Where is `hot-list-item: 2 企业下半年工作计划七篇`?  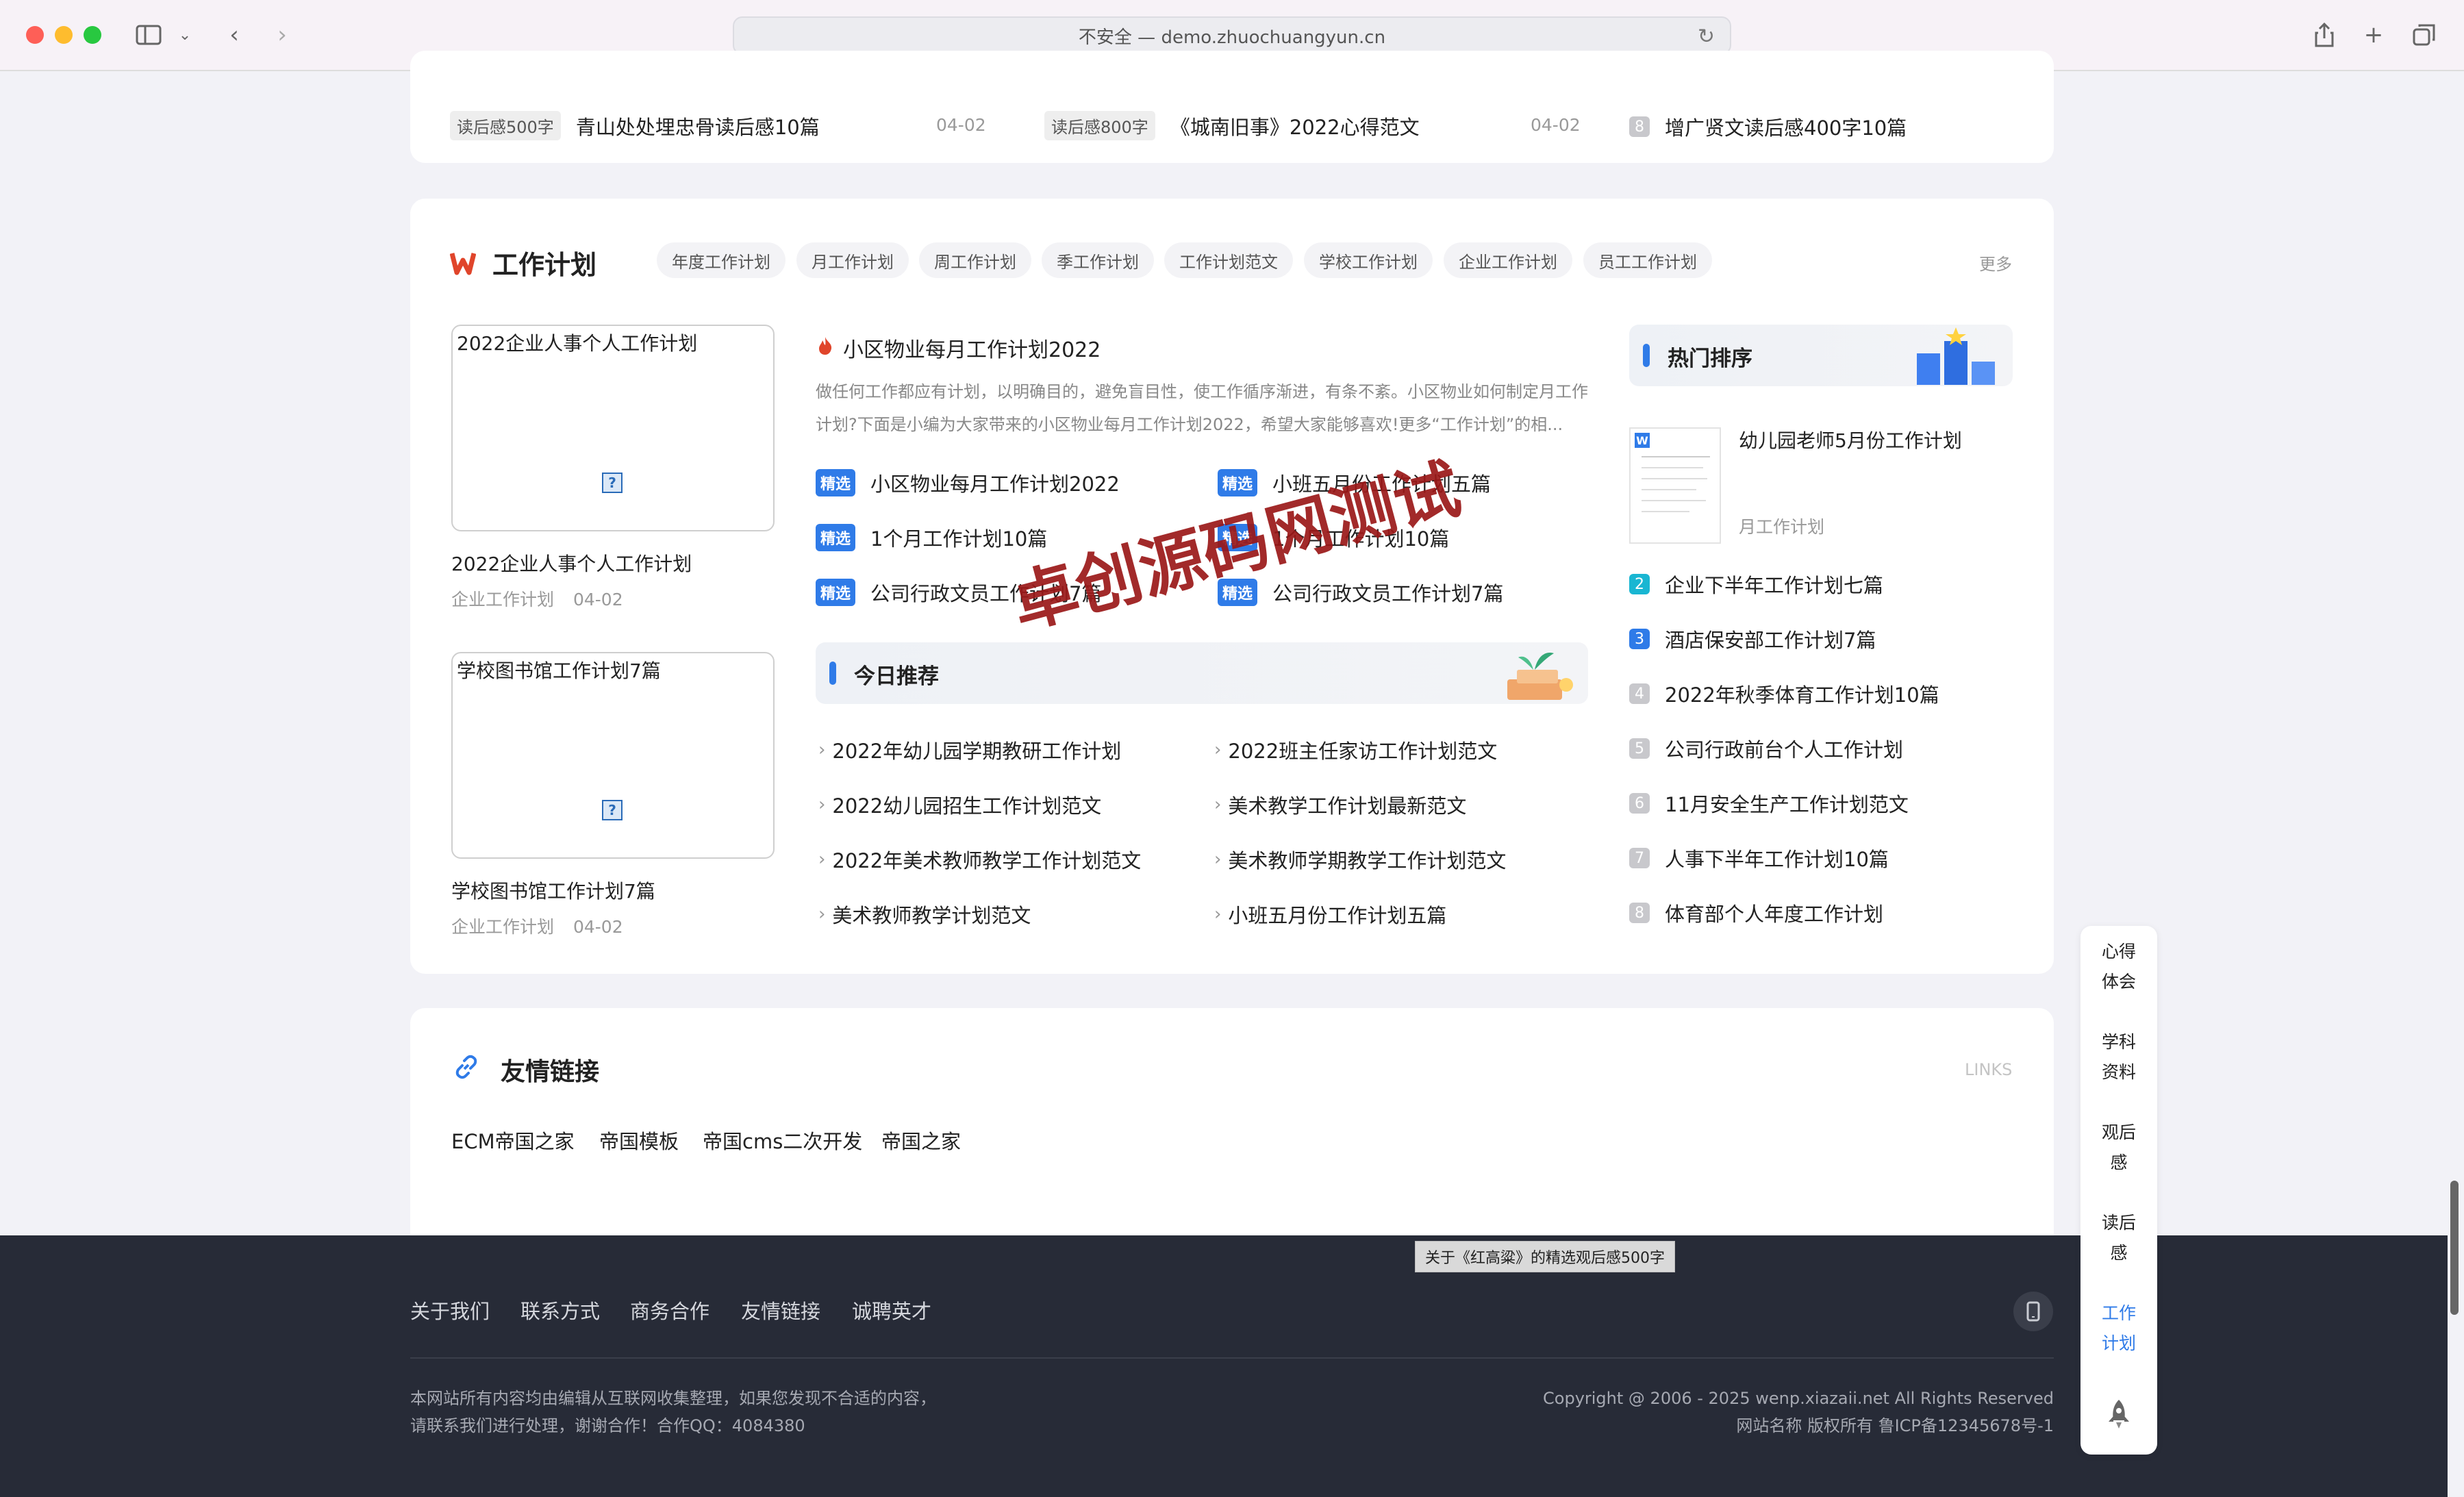
hot-list-item: 2 企业下半年工作计划七篇 is located at coordinates (1756, 584).